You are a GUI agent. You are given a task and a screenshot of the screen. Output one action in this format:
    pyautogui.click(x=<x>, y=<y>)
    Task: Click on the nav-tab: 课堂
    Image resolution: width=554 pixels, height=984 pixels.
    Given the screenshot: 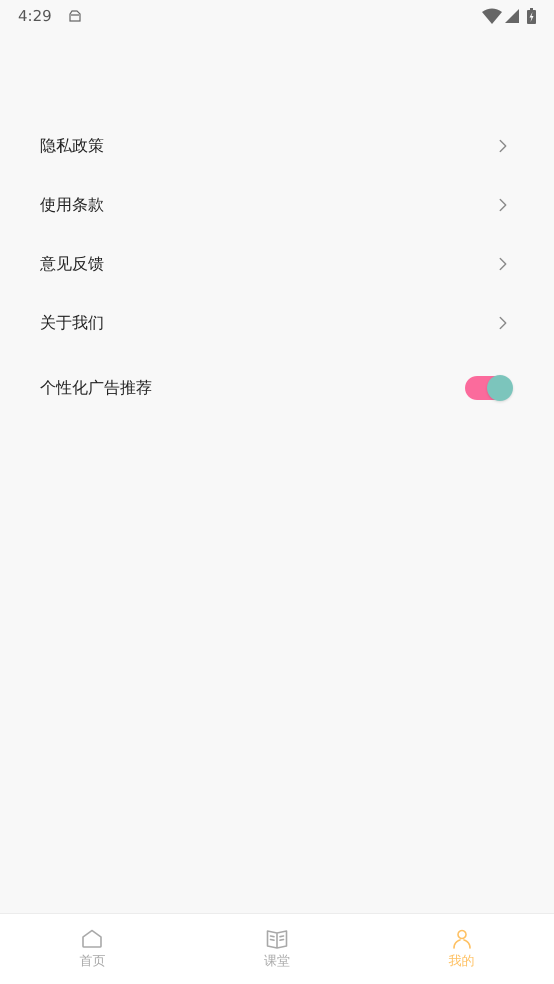 What is the action you would take?
    pyautogui.click(x=277, y=949)
    